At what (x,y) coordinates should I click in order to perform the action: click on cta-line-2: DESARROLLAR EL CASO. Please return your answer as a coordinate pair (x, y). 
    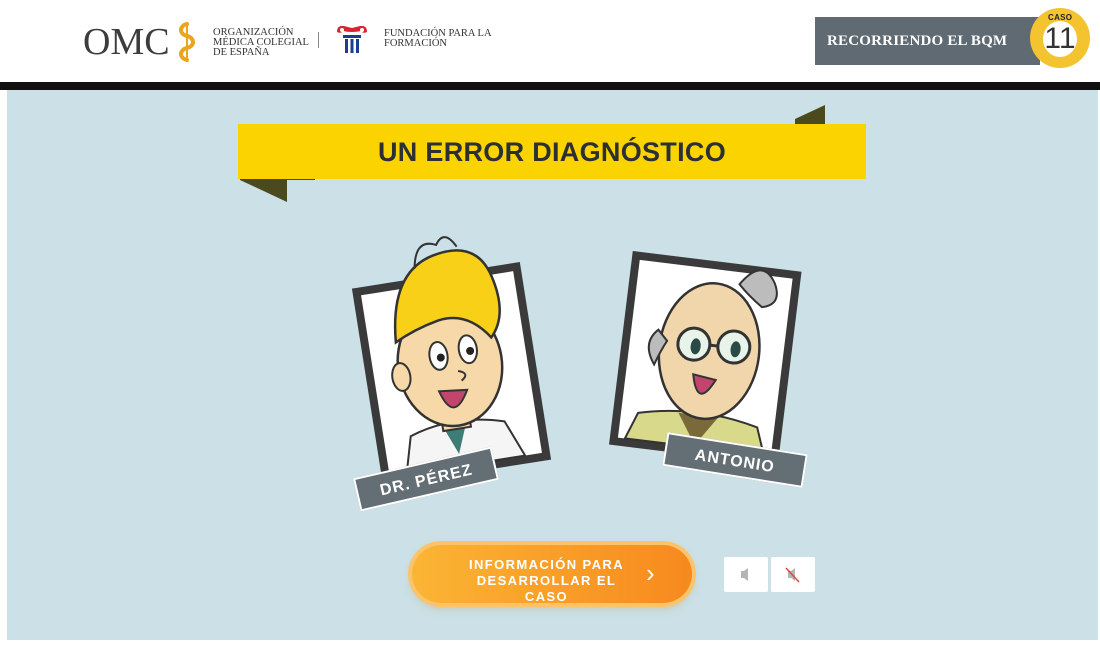
    Looking at the image, I should click on (546, 588).